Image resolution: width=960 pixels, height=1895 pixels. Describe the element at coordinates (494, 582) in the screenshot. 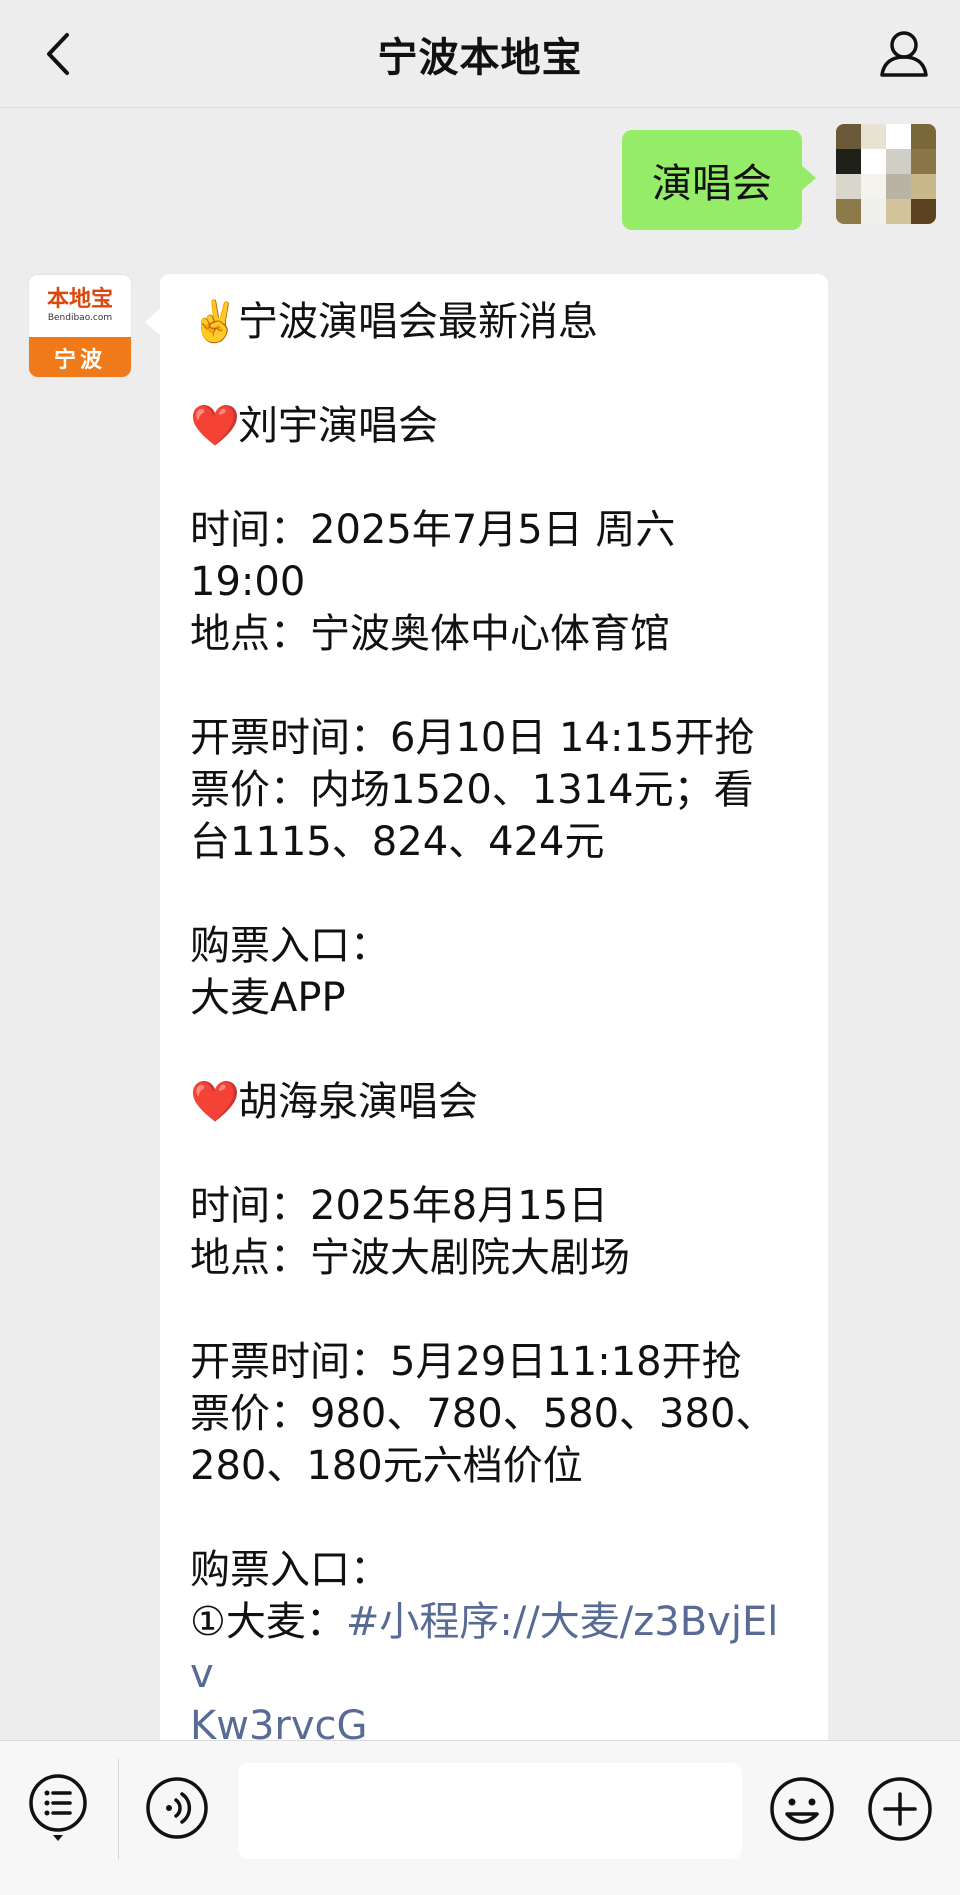

I see `message-line: 19:00` at that location.